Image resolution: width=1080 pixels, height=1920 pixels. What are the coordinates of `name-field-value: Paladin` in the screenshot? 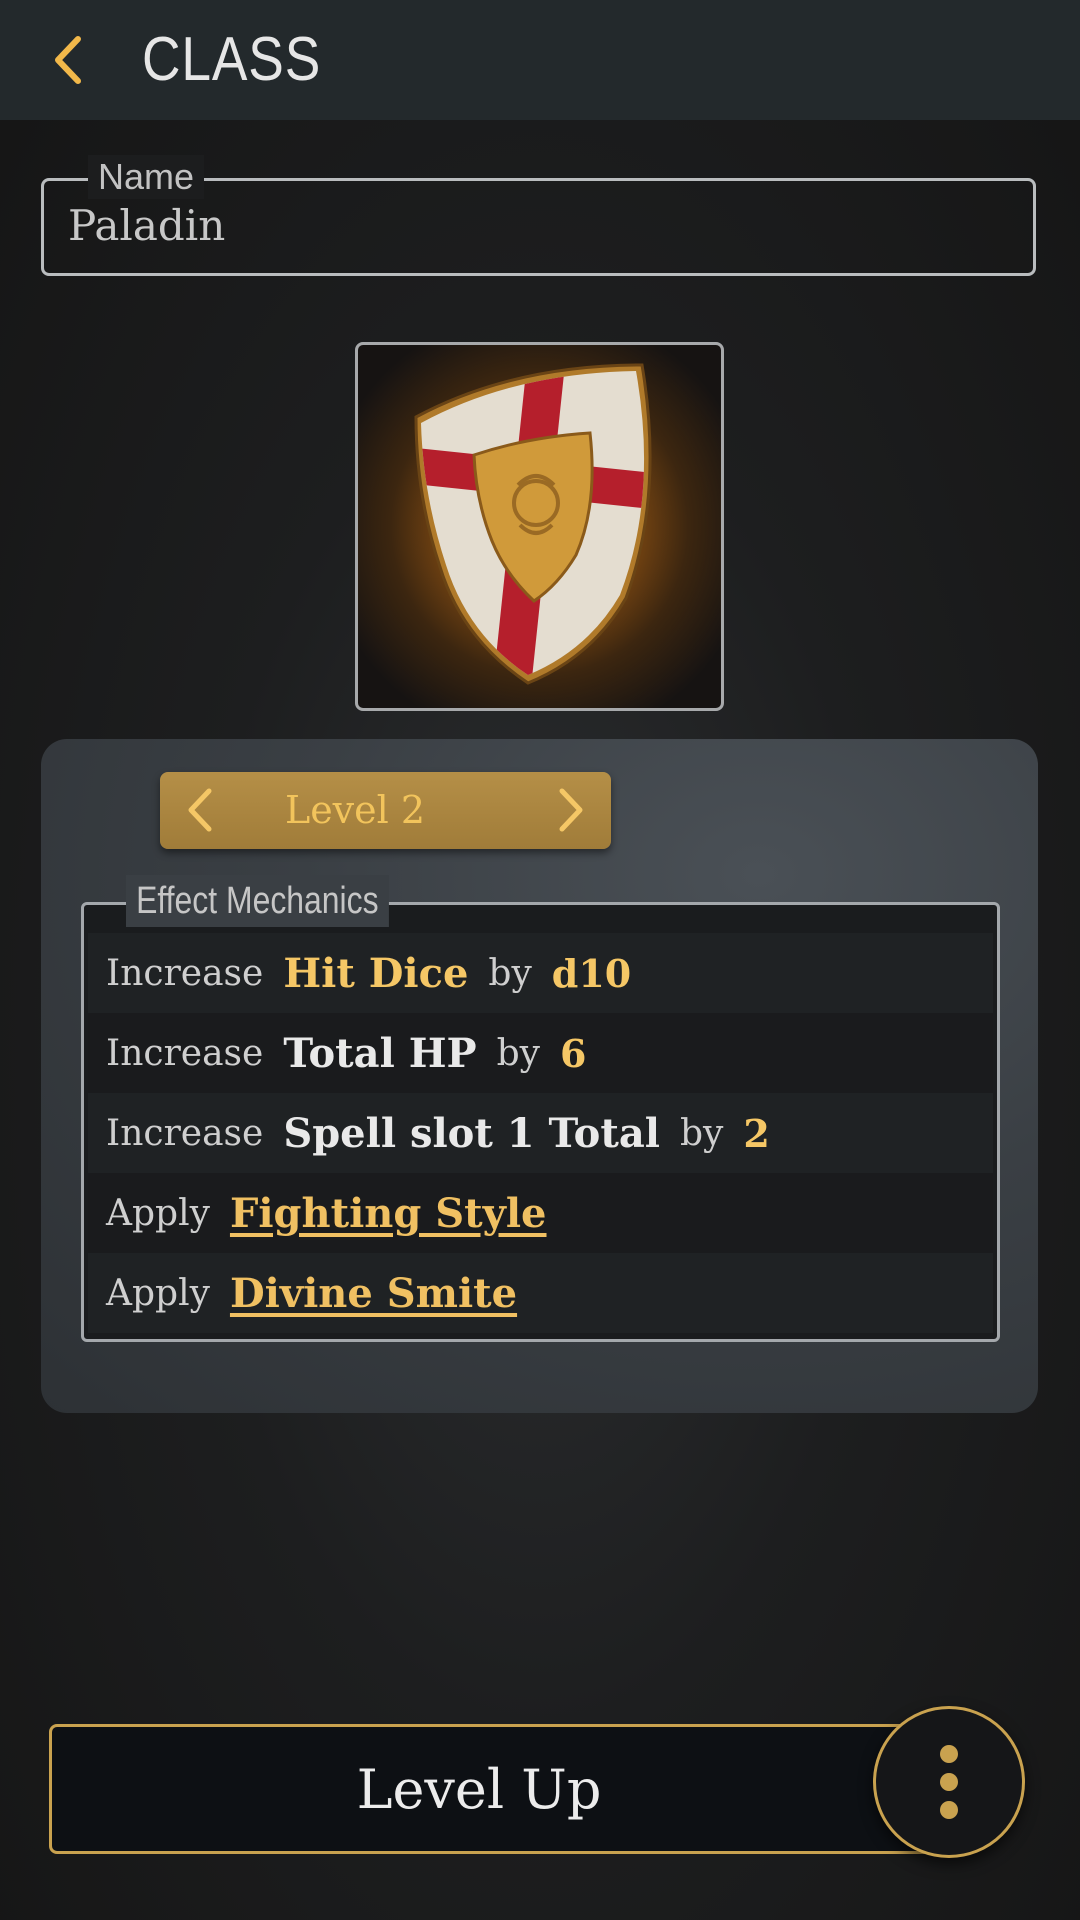 It's located at (146, 225).